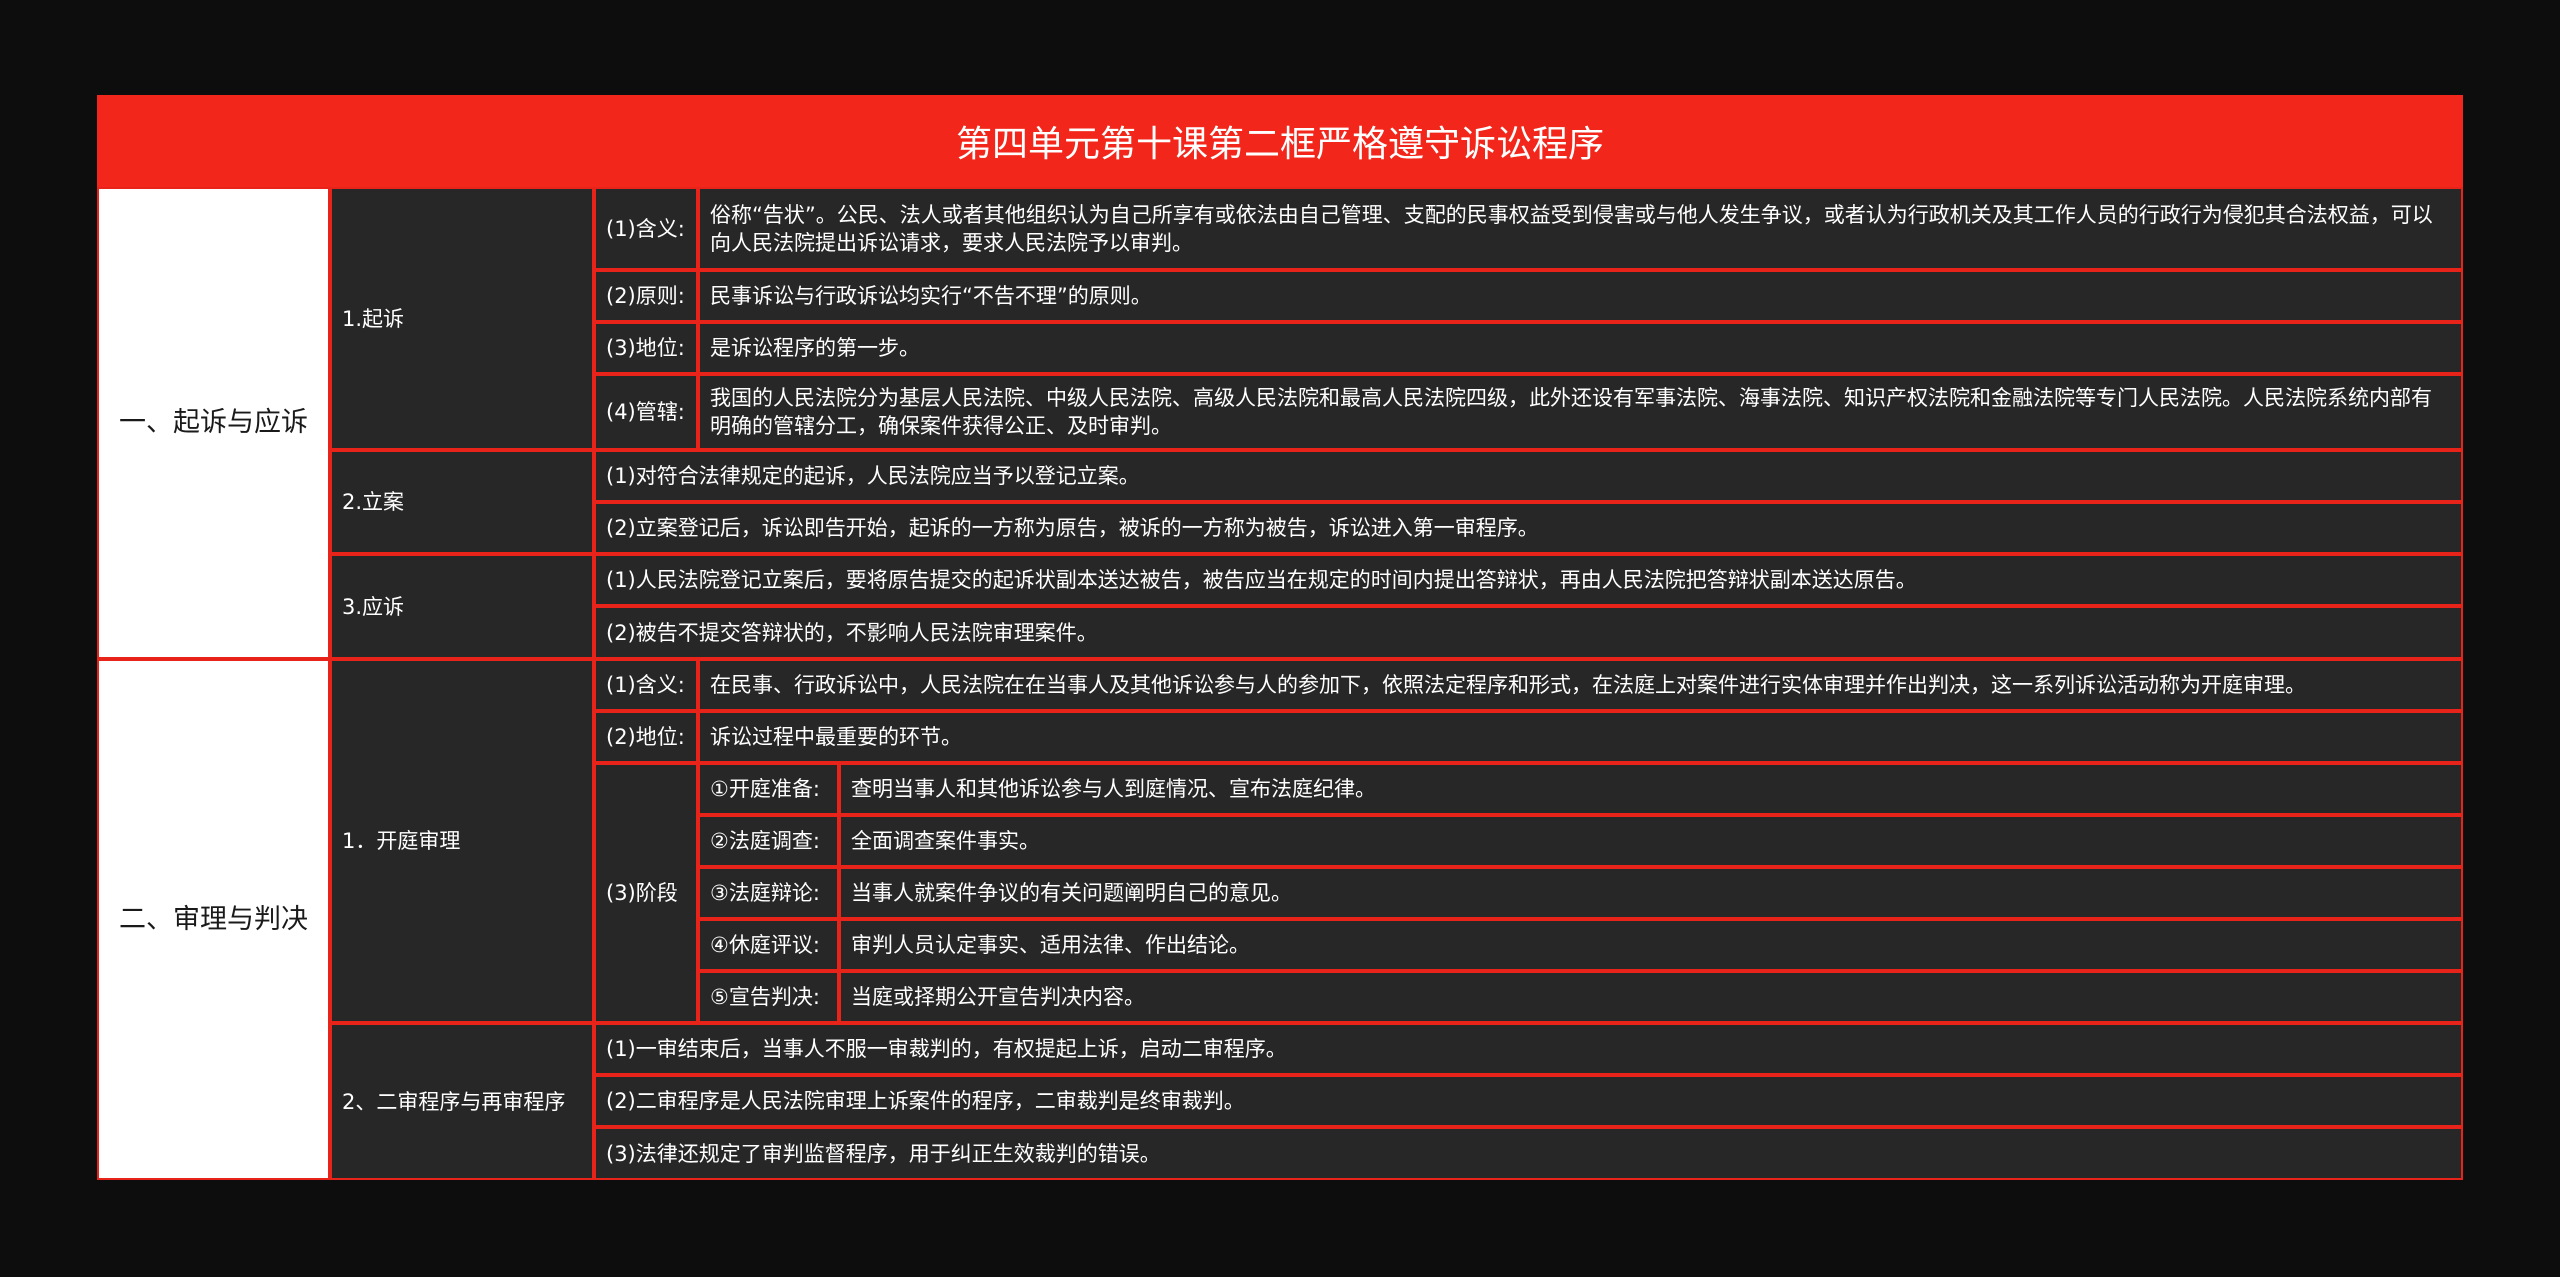 The image size is (2560, 1277). Describe the element at coordinates (462, 841) in the screenshot. I see `group-label: 1．开庭审理` at that location.